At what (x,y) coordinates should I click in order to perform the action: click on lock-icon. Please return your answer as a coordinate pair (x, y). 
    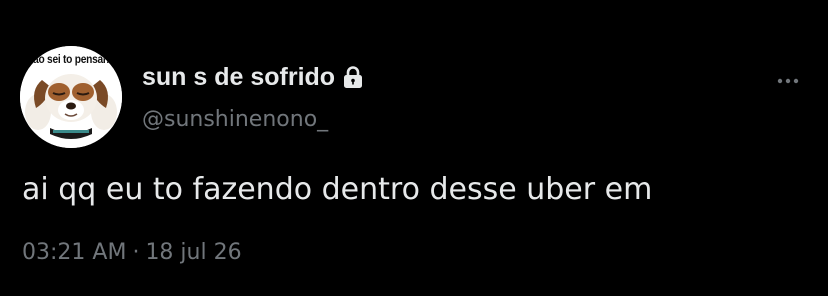
    Looking at the image, I should click on (353, 77).